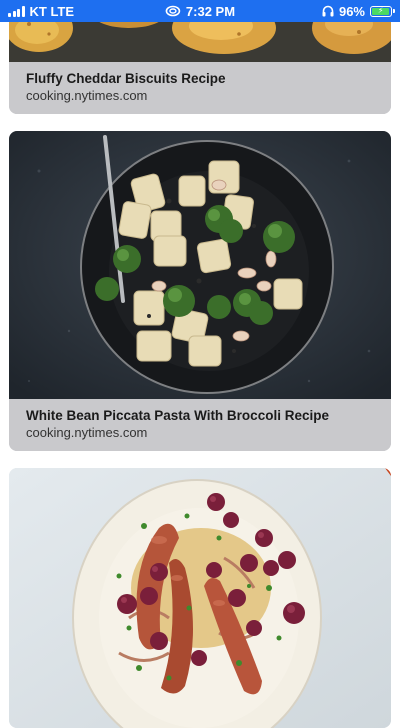 This screenshot has width=400, height=728. What do you see at coordinates (52, 11) in the screenshot?
I see `carrier-label: KT LTE` at bounding box center [52, 11].